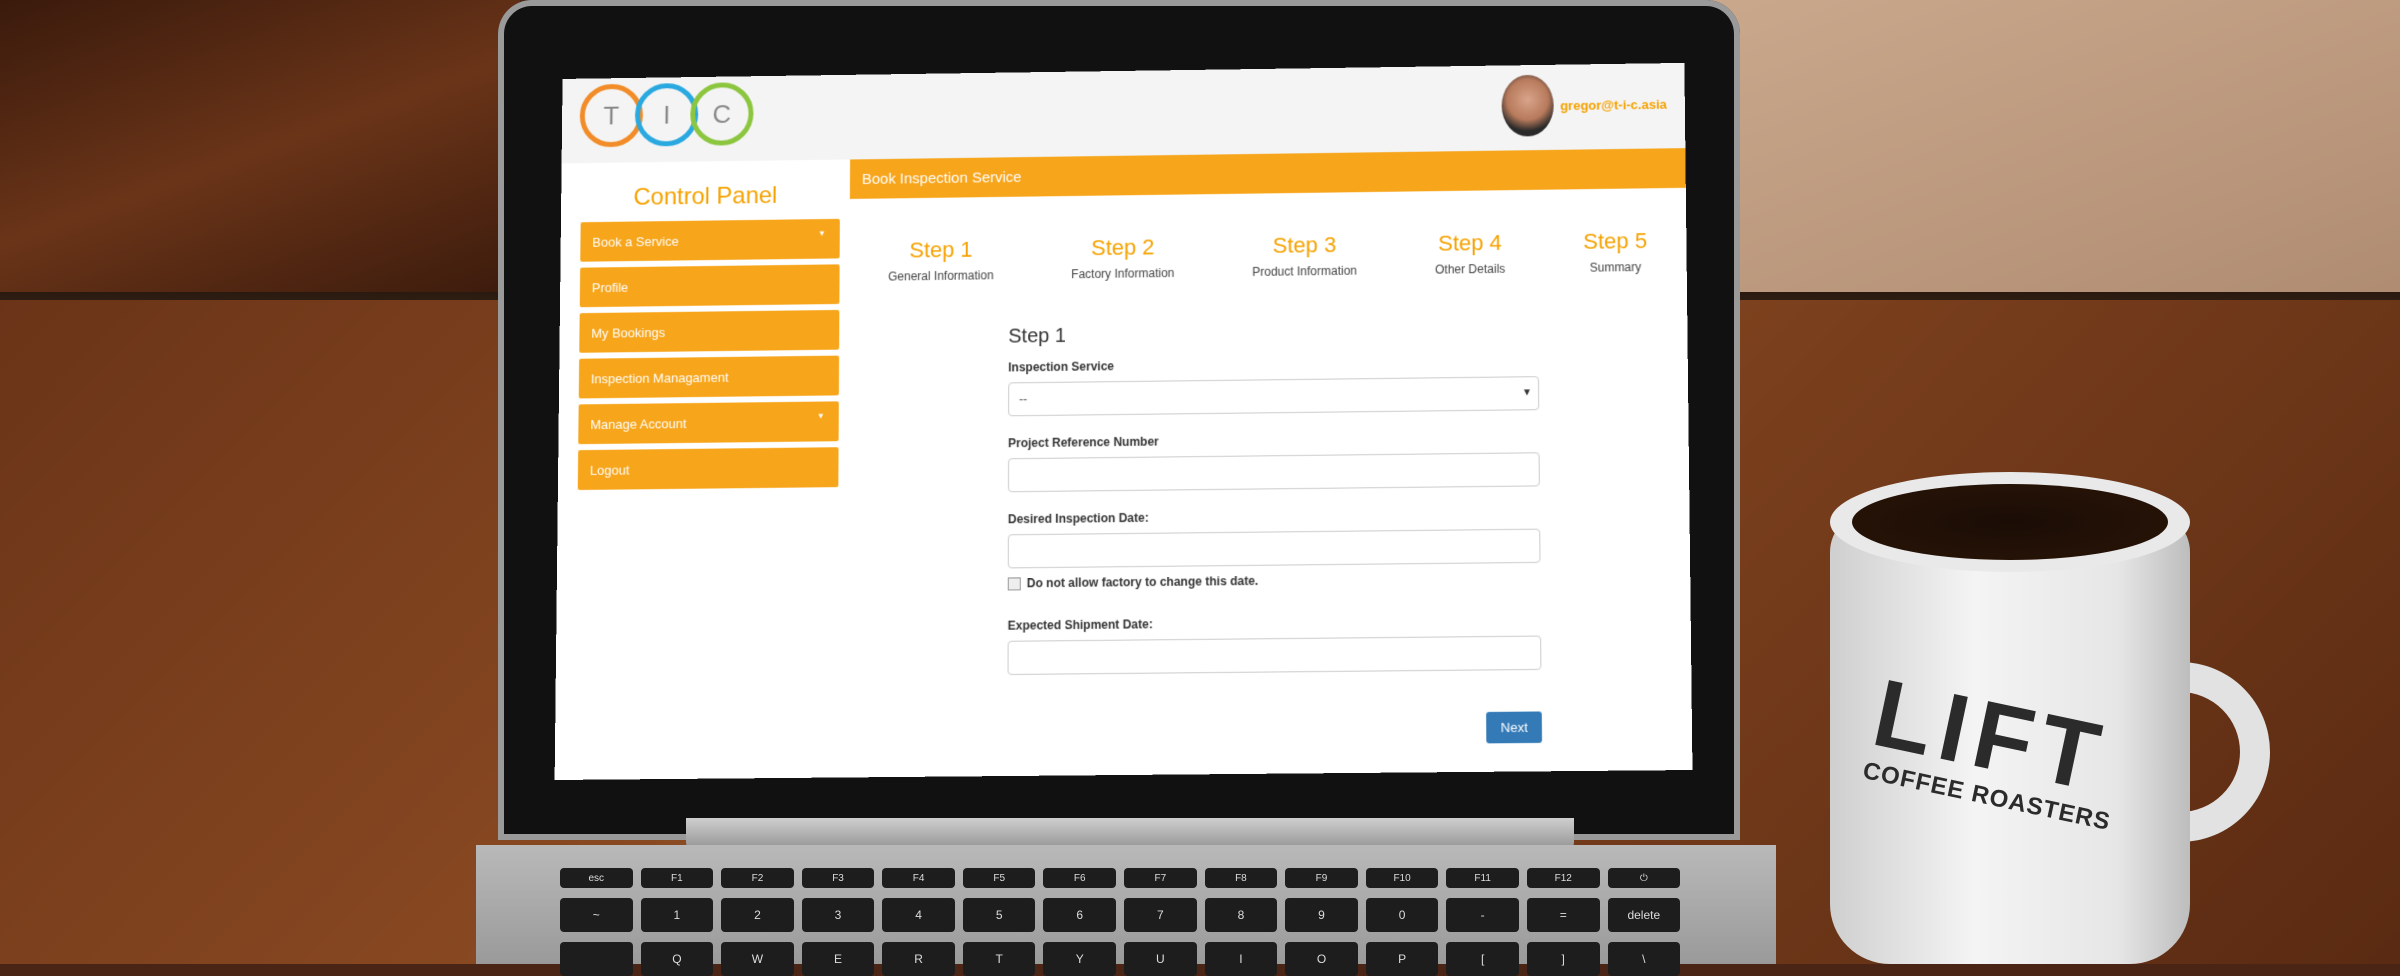 Image resolution: width=2400 pixels, height=976 pixels. Describe the element at coordinates (677, 878) in the screenshot. I see `key: F1` at that location.